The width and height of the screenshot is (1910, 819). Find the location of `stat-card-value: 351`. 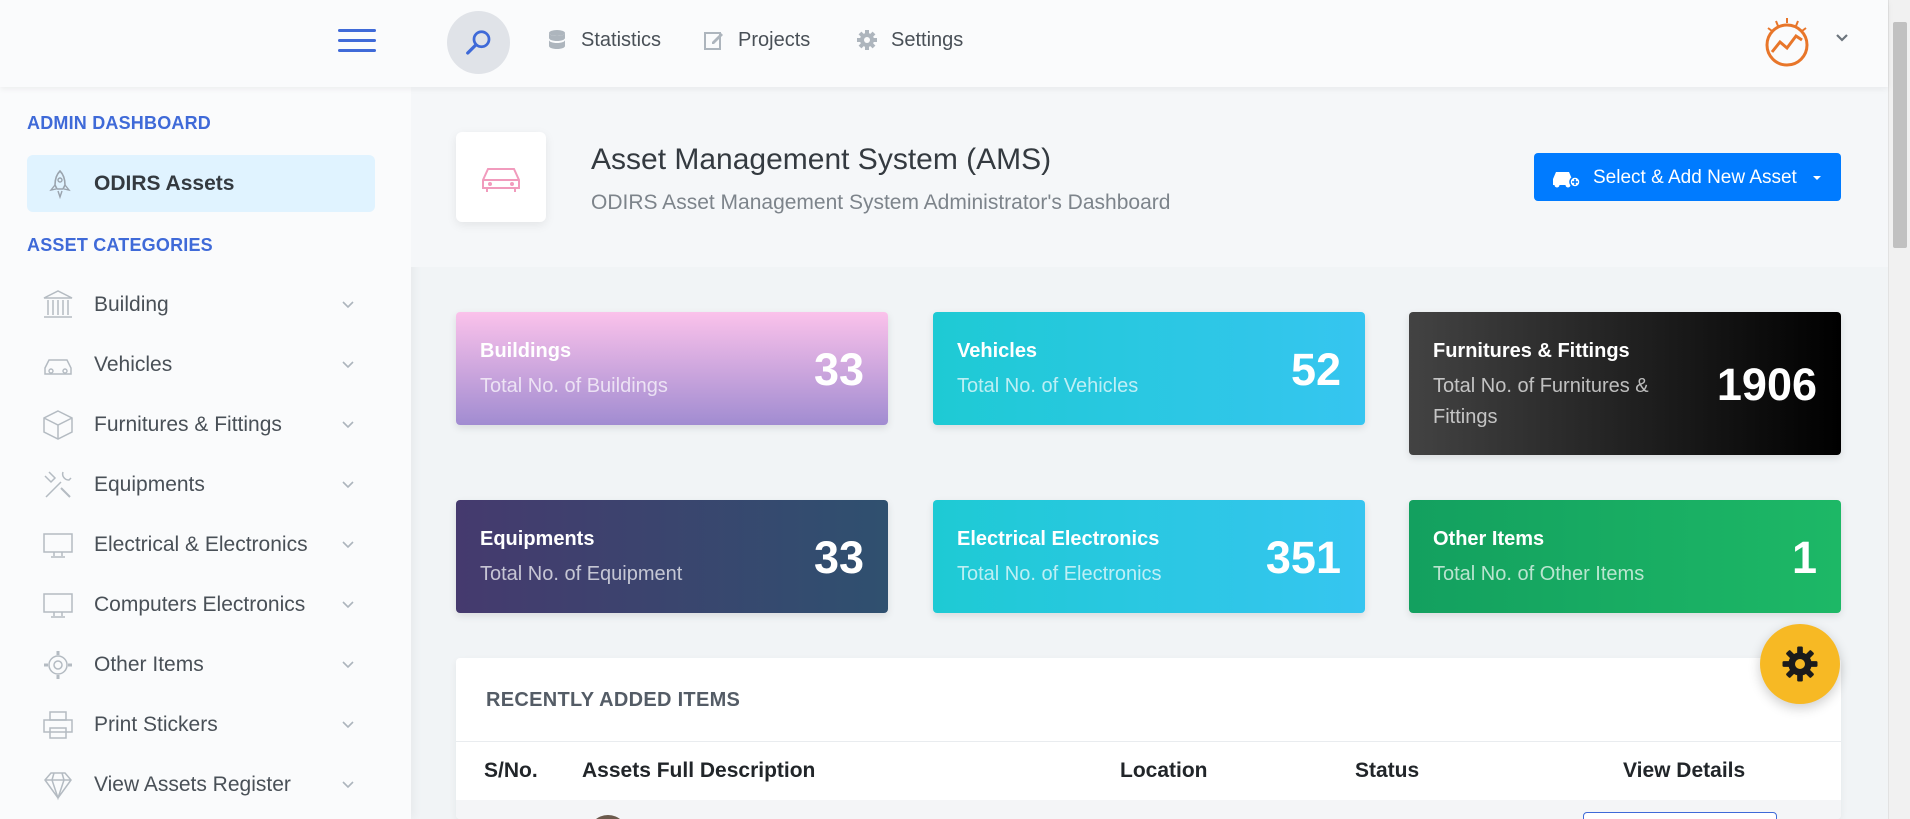

stat-card-value: 351 is located at coordinates (1303, 557).